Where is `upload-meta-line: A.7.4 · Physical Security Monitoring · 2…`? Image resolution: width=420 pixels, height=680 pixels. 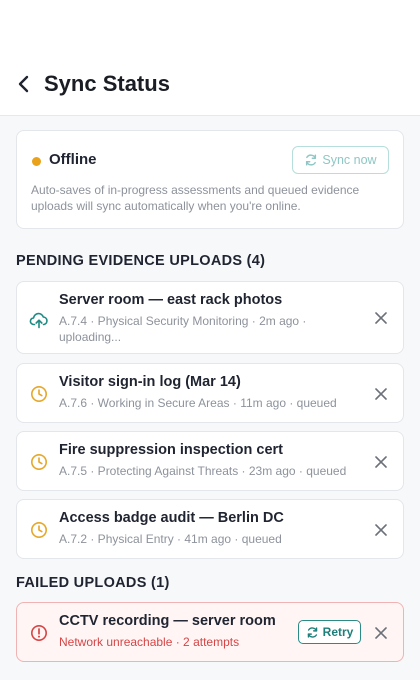 upload-meta-line: A.7.4 · Physical Security Monitoring · 2… is located at coordinates (183, 321).